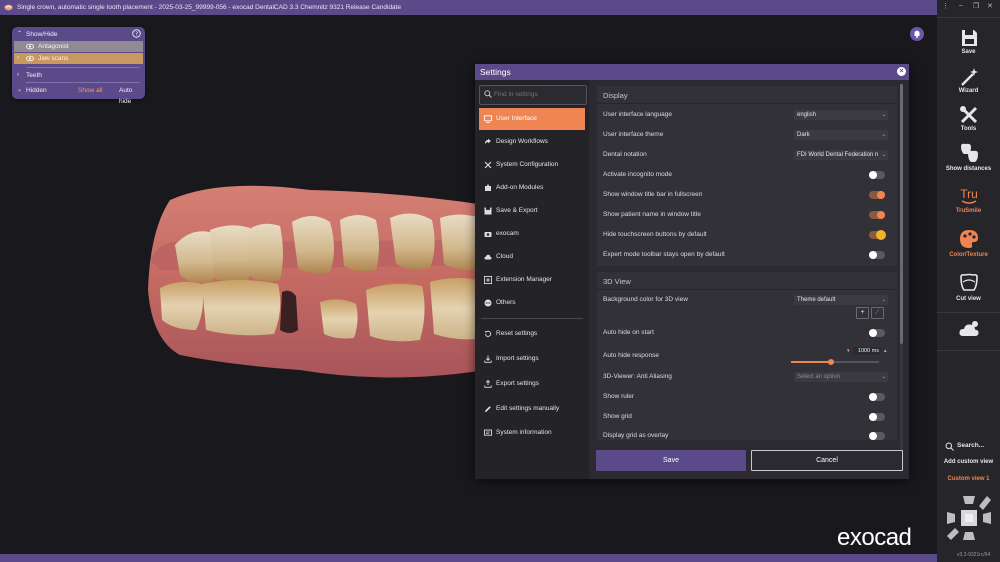 The image size is (1000, 562). Describe the element at coordinates (835, 362) in the screenshot. I see `response-slider` at that location.